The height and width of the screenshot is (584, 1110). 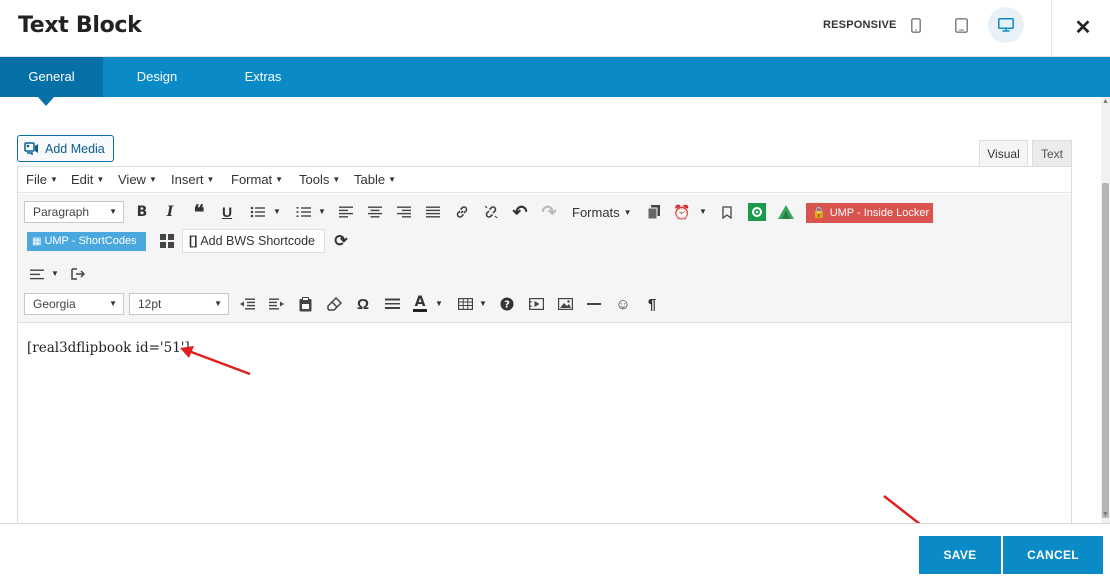 What do you see at coordinates (257, 241) in the screenshot?
I see `bws-label: Add BWS Shortcode` at bounding box center [257, 241].